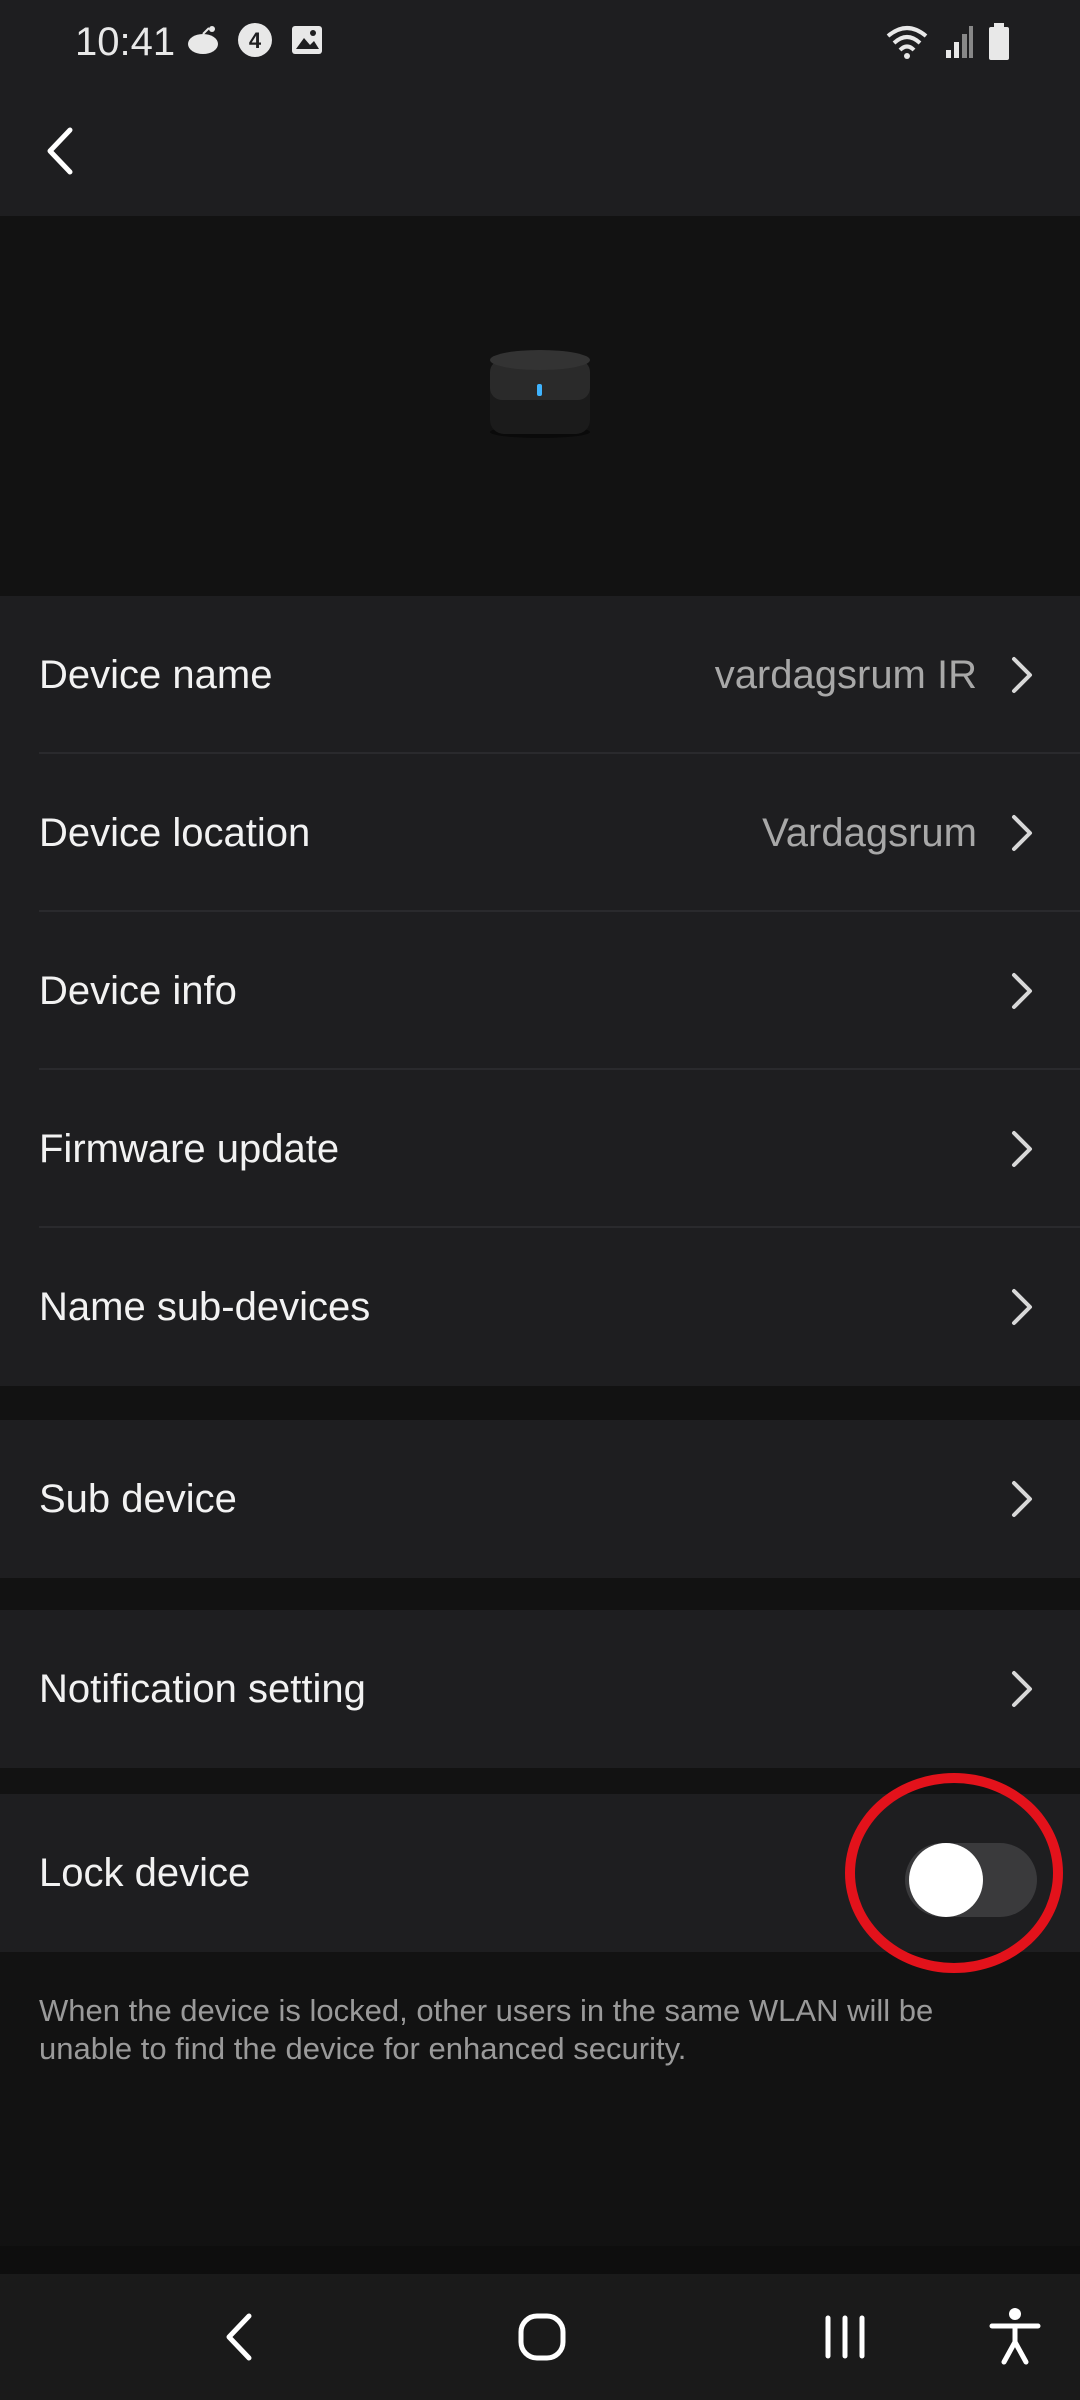 The height and width of the screenshot is (2400, 1080). Describe the element at coordinates (138, 990) in the screenshot. I see `row-label: Device info` at that location.